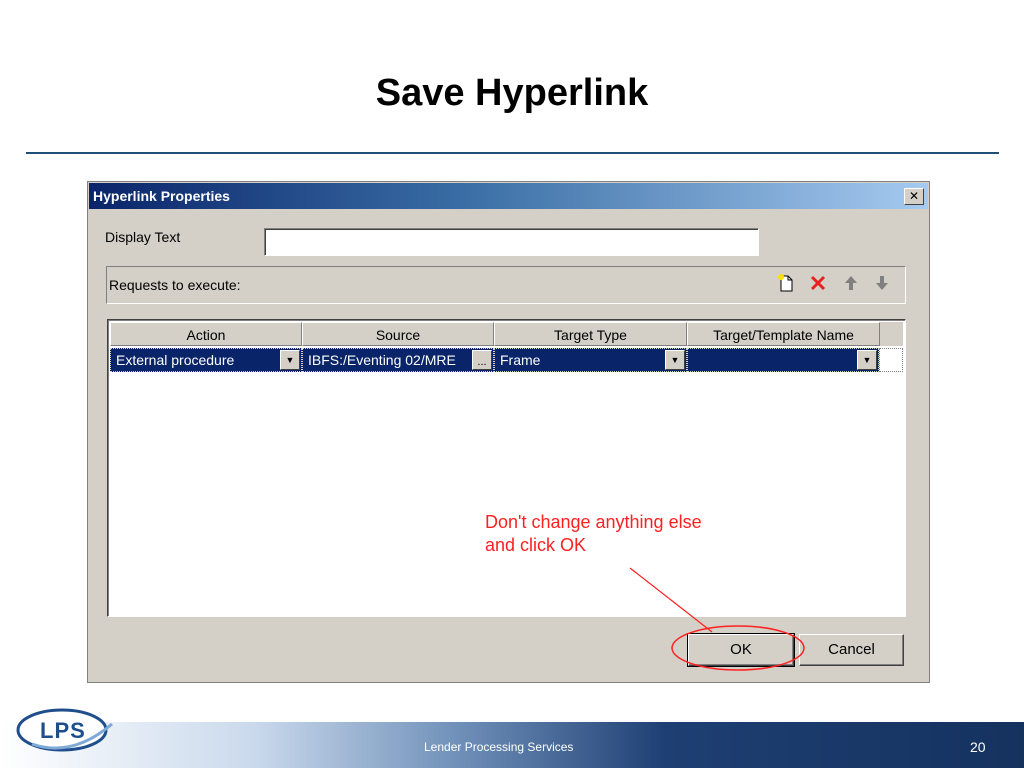  I want to click on footer-company-name: Lender Processing Services, so click(499, 747).